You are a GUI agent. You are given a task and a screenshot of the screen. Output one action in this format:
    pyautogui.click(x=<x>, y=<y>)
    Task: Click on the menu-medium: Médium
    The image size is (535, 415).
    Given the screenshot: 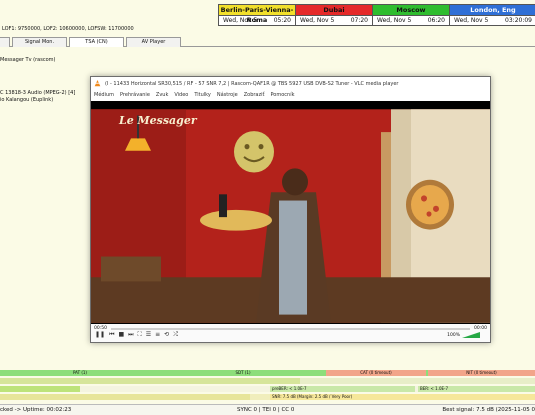 What is the action you would take?
    pyautogui.click(x=104, y=95)
    